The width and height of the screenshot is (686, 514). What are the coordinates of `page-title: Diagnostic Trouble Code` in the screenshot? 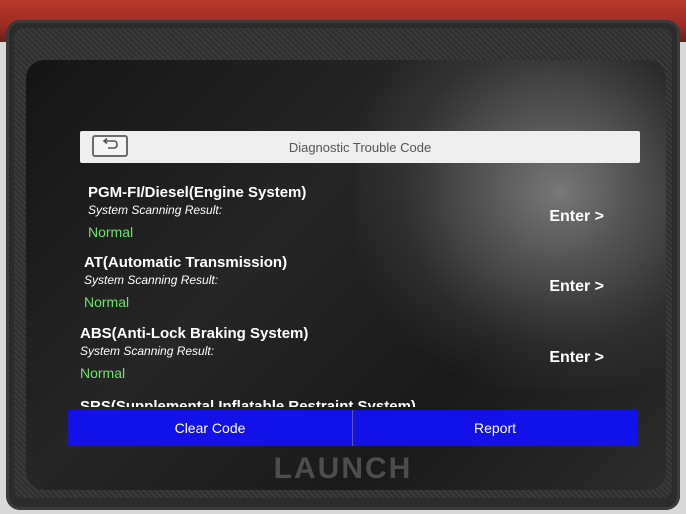 It's located at (360, 147).